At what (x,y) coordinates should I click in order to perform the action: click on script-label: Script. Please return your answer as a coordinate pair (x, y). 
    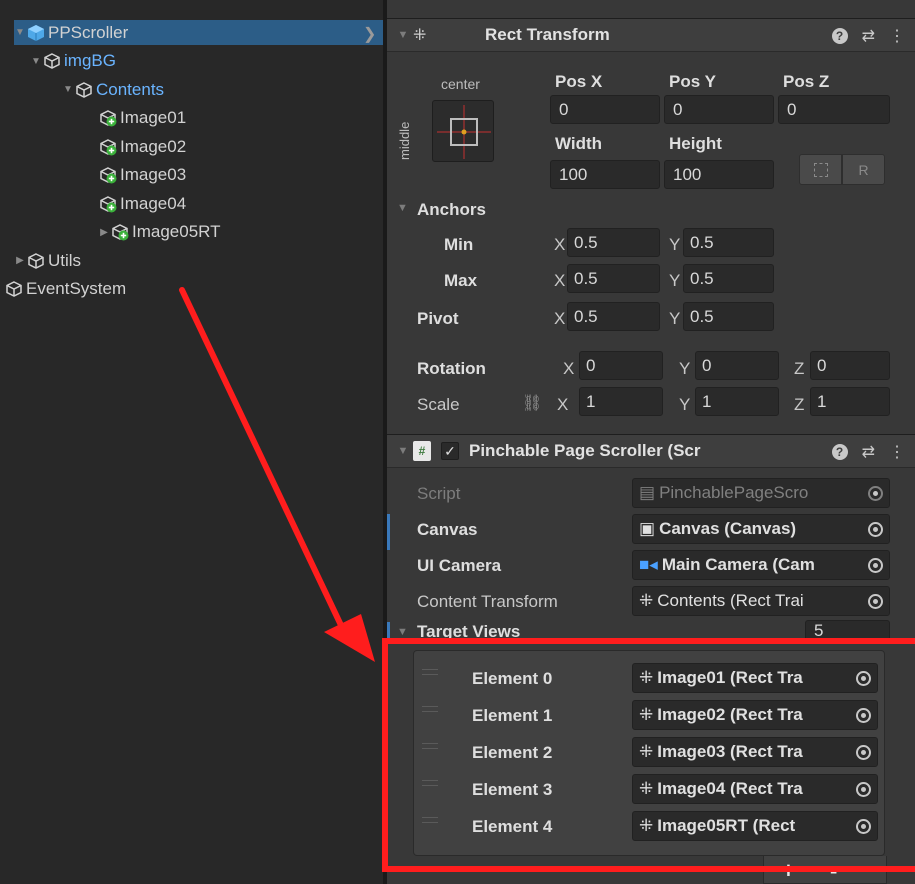
    Looking at the image, I should click on (439, 493).